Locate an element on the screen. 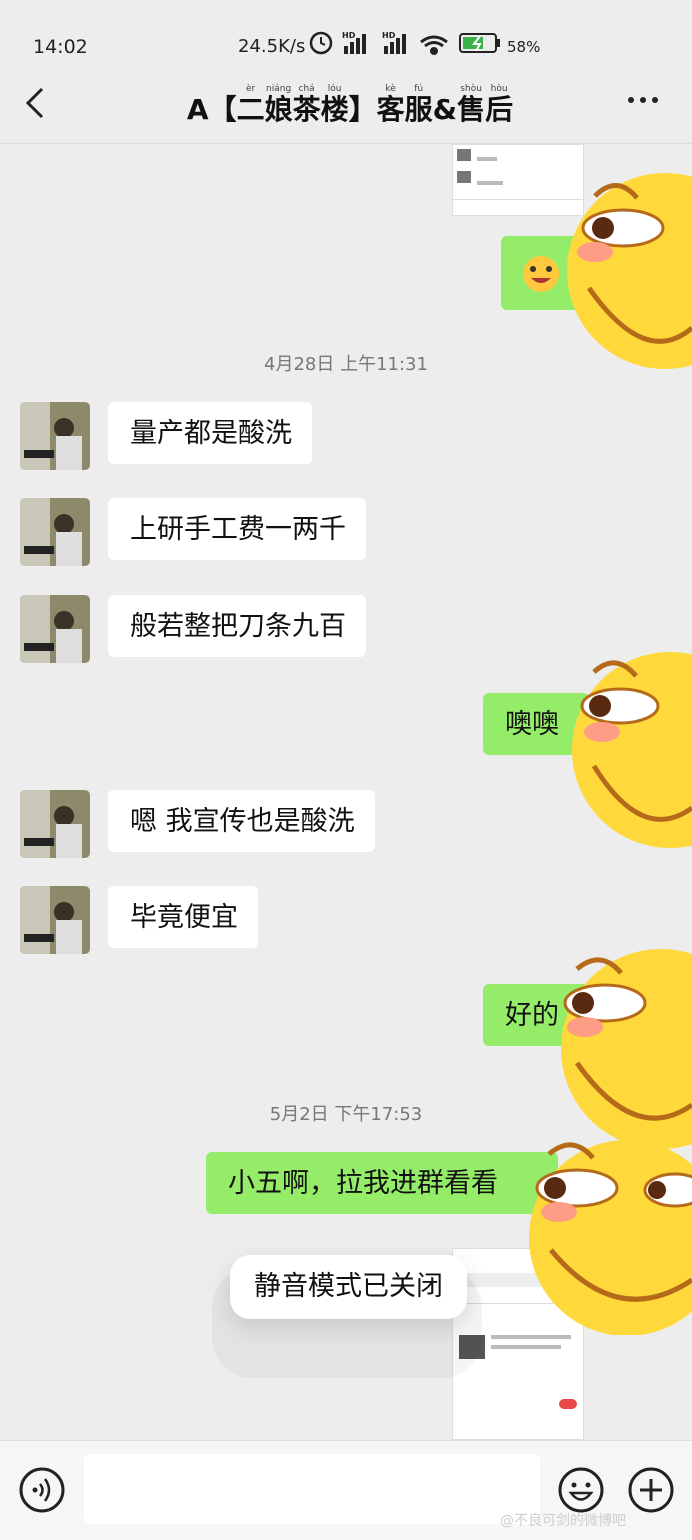  wifi-icon is located at coordinates (434, 45).